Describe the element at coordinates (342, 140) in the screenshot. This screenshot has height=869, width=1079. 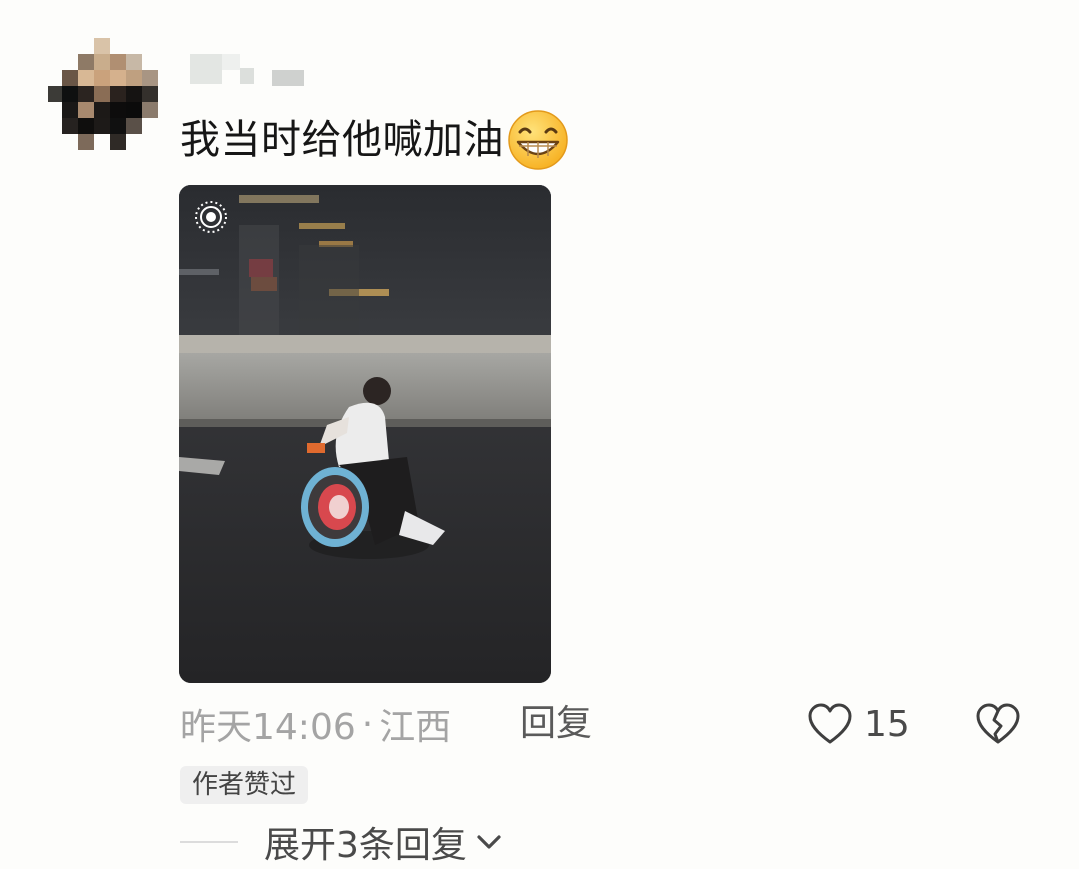
I see `comment-body: 我当时给他喊加油` at that location.